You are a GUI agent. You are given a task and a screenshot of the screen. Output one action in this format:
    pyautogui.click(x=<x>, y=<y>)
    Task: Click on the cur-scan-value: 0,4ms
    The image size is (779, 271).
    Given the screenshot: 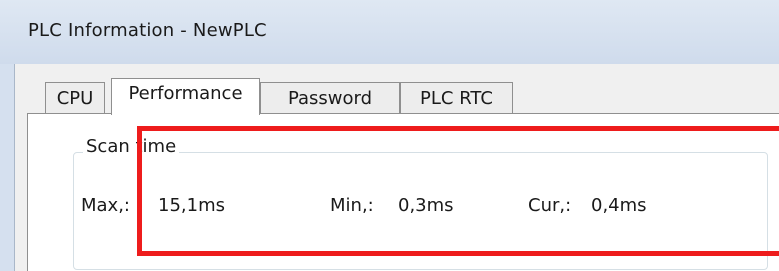 What is the action you would take?
    pyautogui.click(x=619, y=205)
    